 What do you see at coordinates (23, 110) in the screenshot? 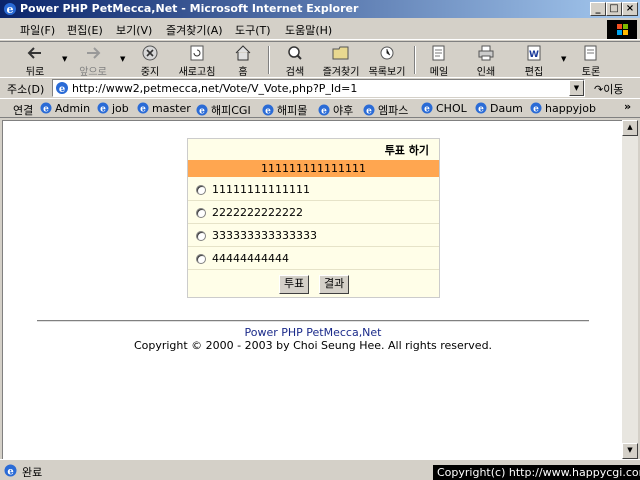
I see `links-label: 연결` at bounding box center [23, 110].